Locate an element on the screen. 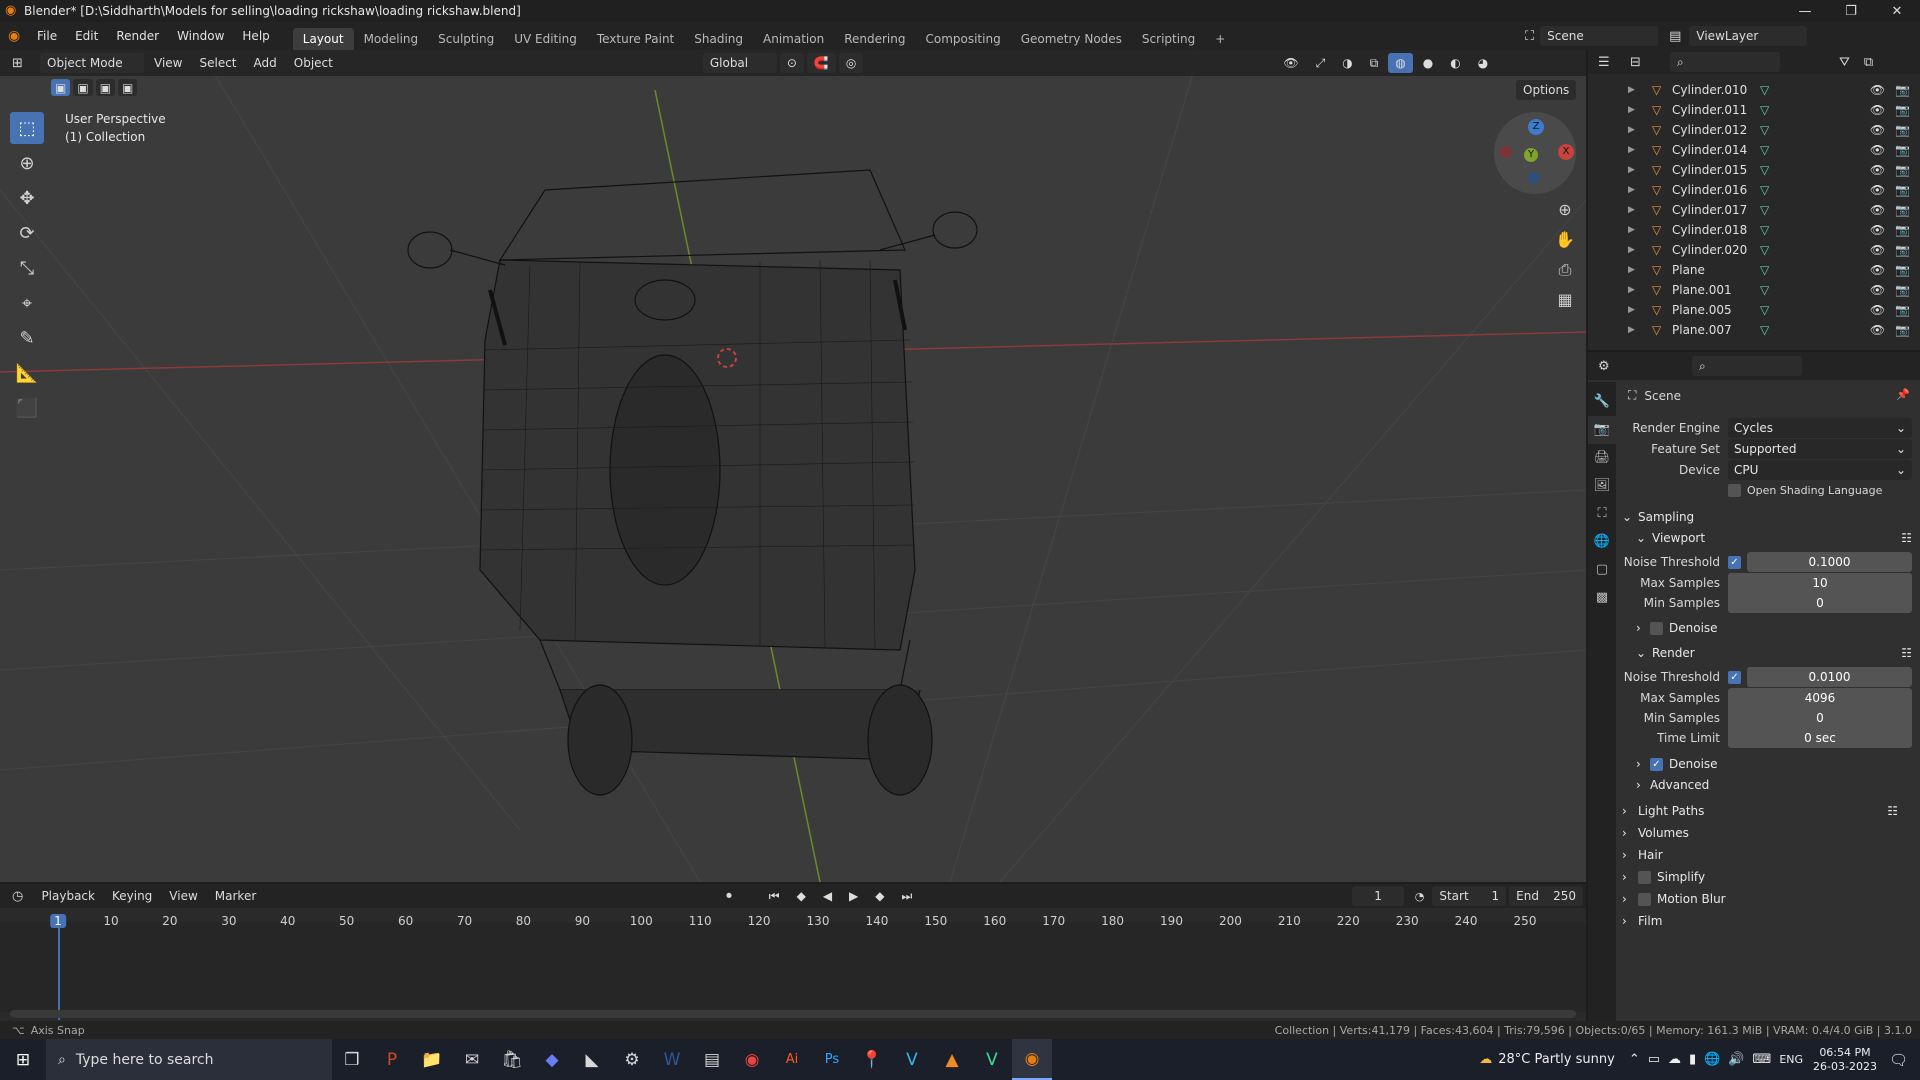  blender-taskbar-icon: ◉ is located at coordinates (1032, 1059).